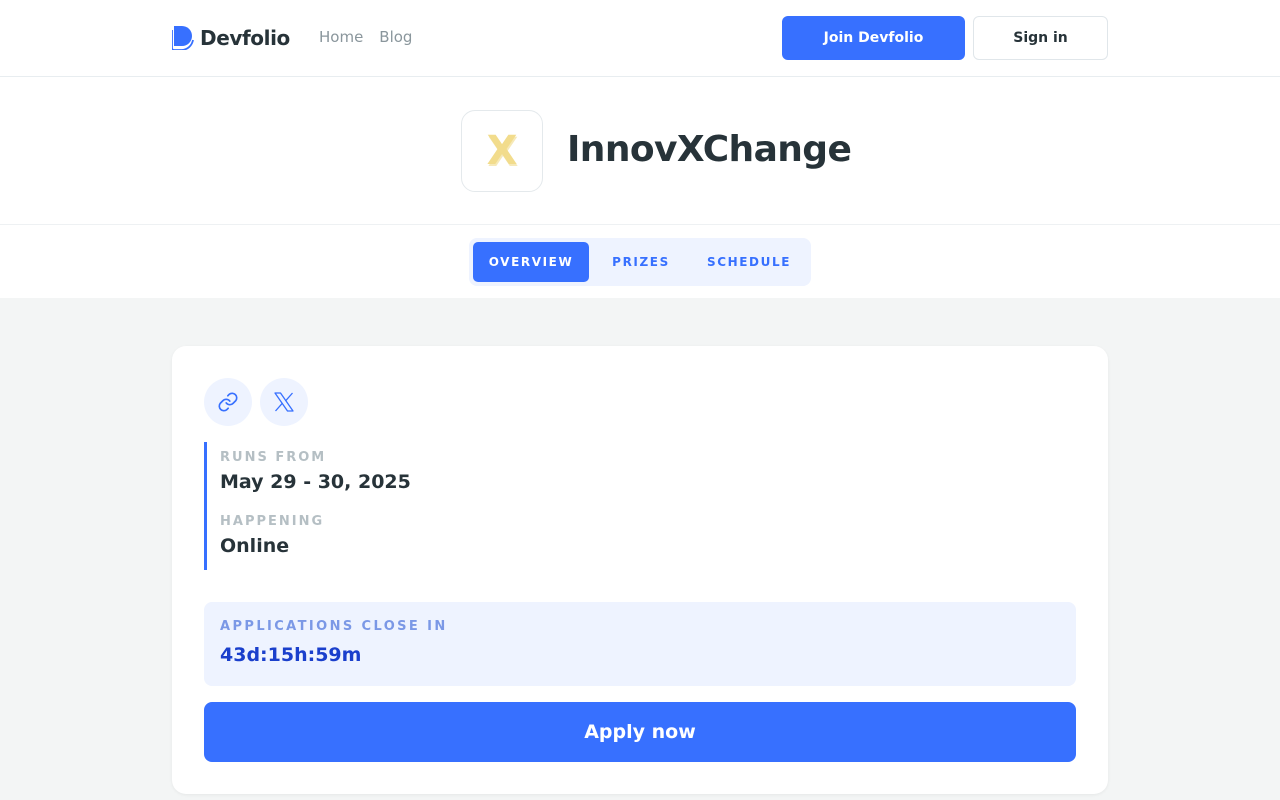  Describe the element at coordinates (272, 521) in the screenshot. I see `happening-label: HAPPENING` at that location.